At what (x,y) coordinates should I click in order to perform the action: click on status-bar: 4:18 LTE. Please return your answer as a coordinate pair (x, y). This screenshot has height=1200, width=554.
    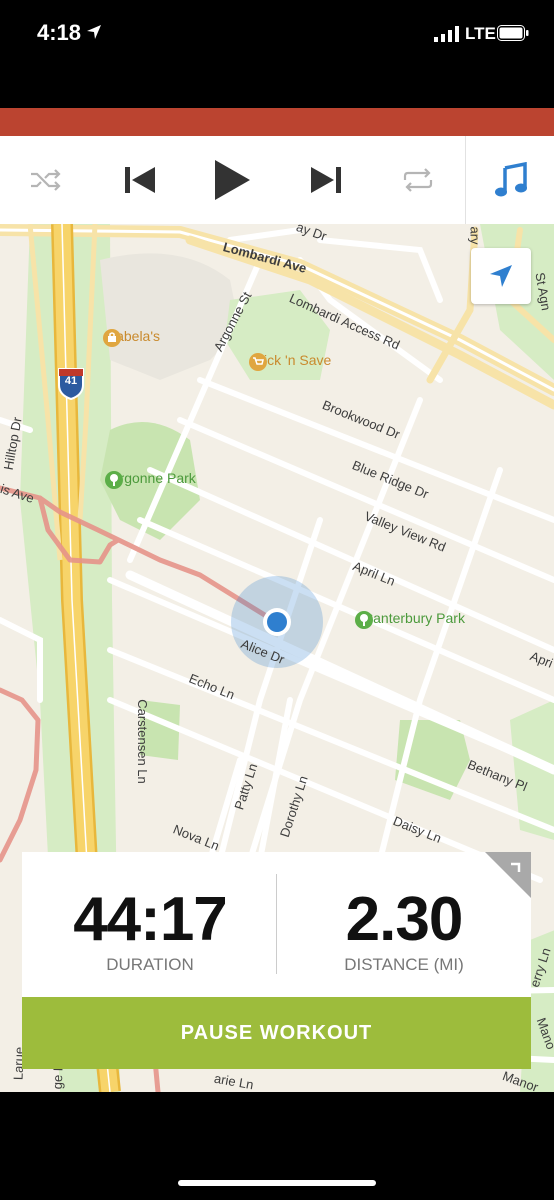
    Looking at the image, I should click on (277, 54).